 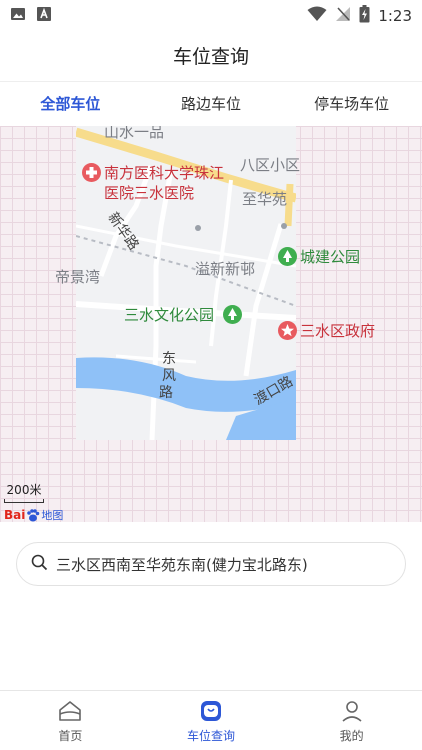 I want to click on status-time: 1:23, so click(x=395, y=16).